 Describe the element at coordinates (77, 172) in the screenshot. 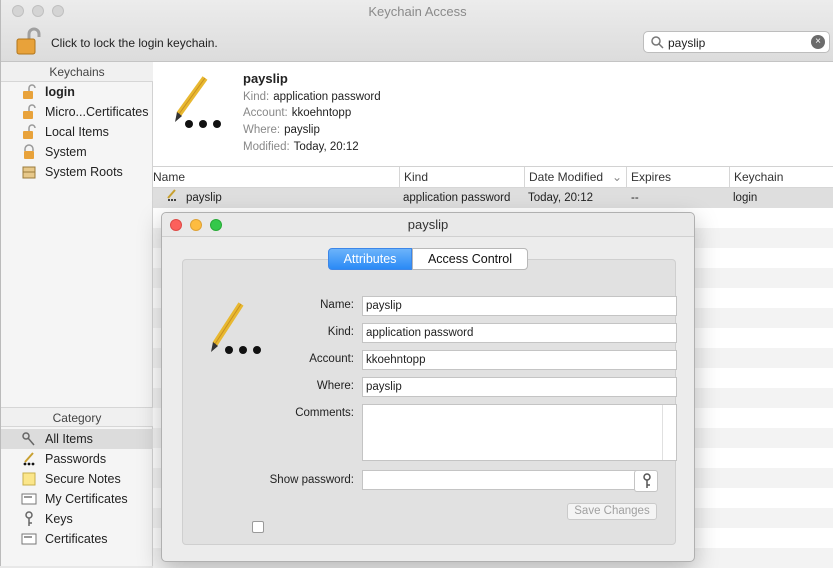

I see `sidebar-item-system-roots: System Roots` at that location.